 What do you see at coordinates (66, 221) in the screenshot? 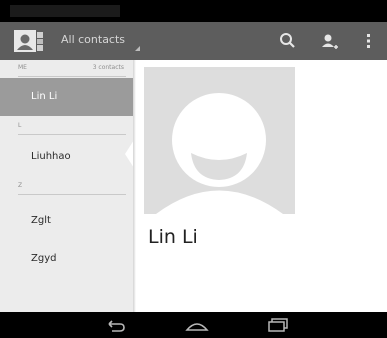
I see `list-item: Zglt` at bounding box center [66, 221].